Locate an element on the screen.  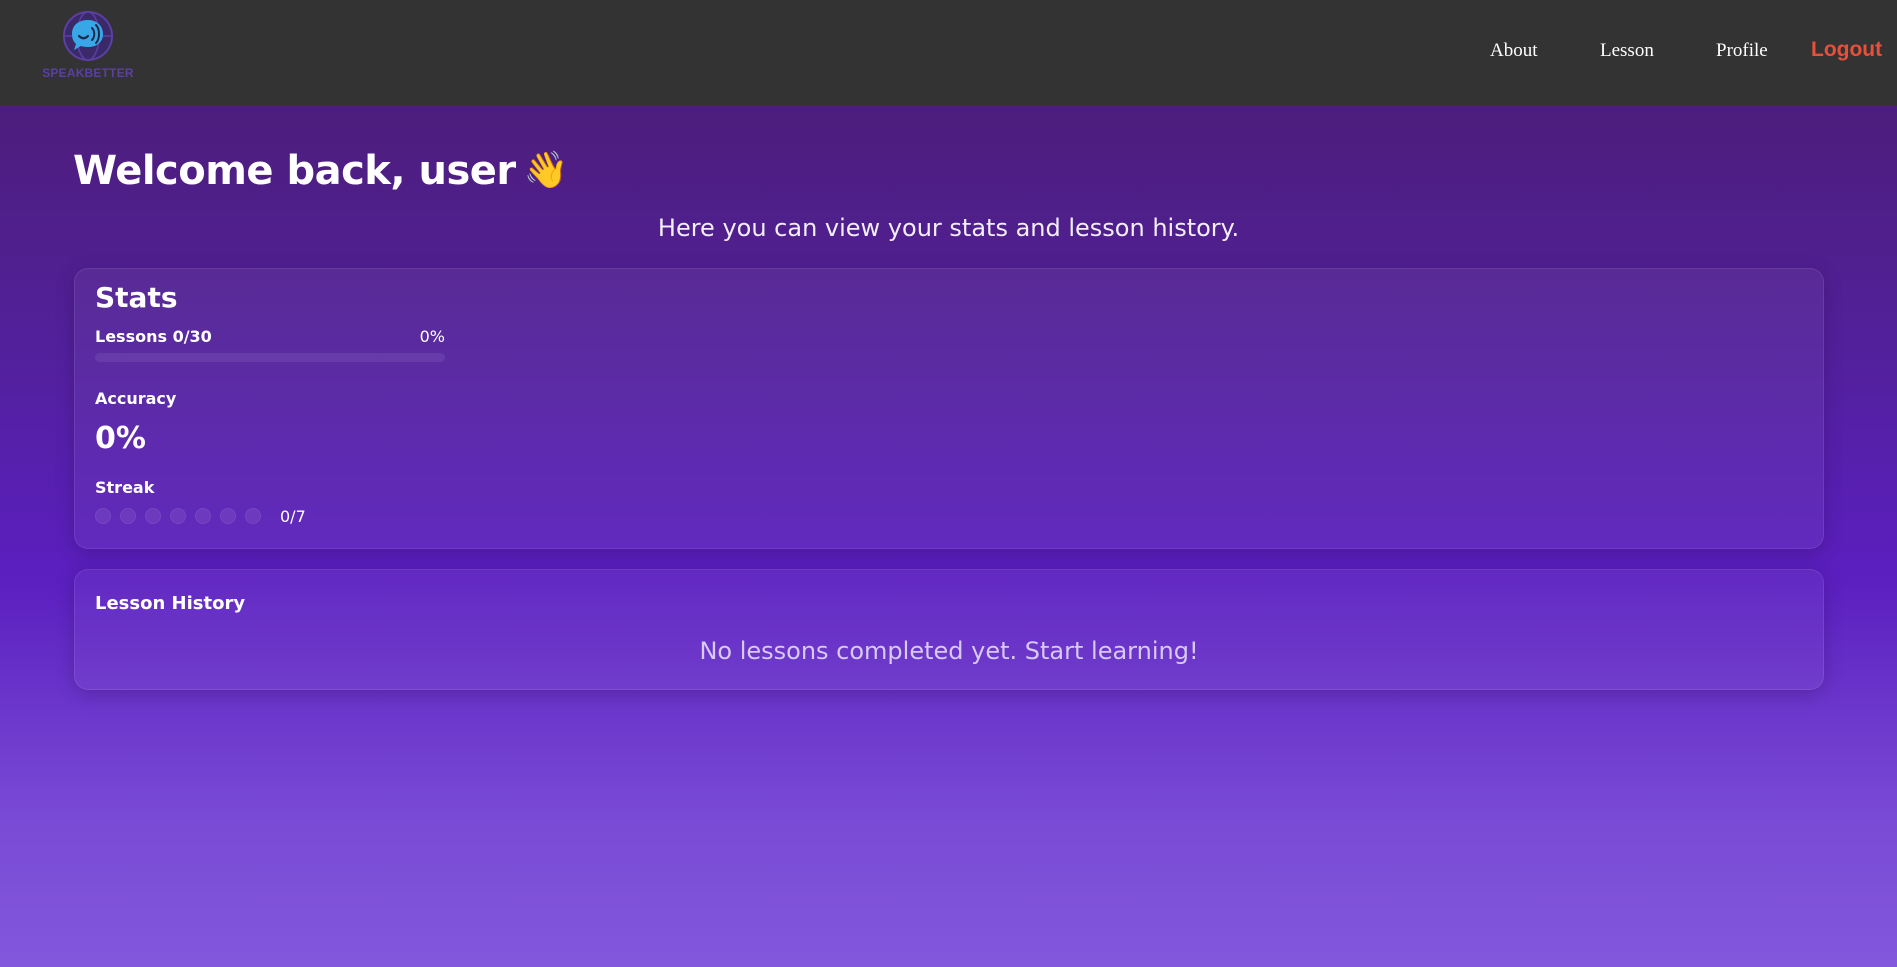
lessons-progress-percent: 0% is located at coordinates (432, 336).